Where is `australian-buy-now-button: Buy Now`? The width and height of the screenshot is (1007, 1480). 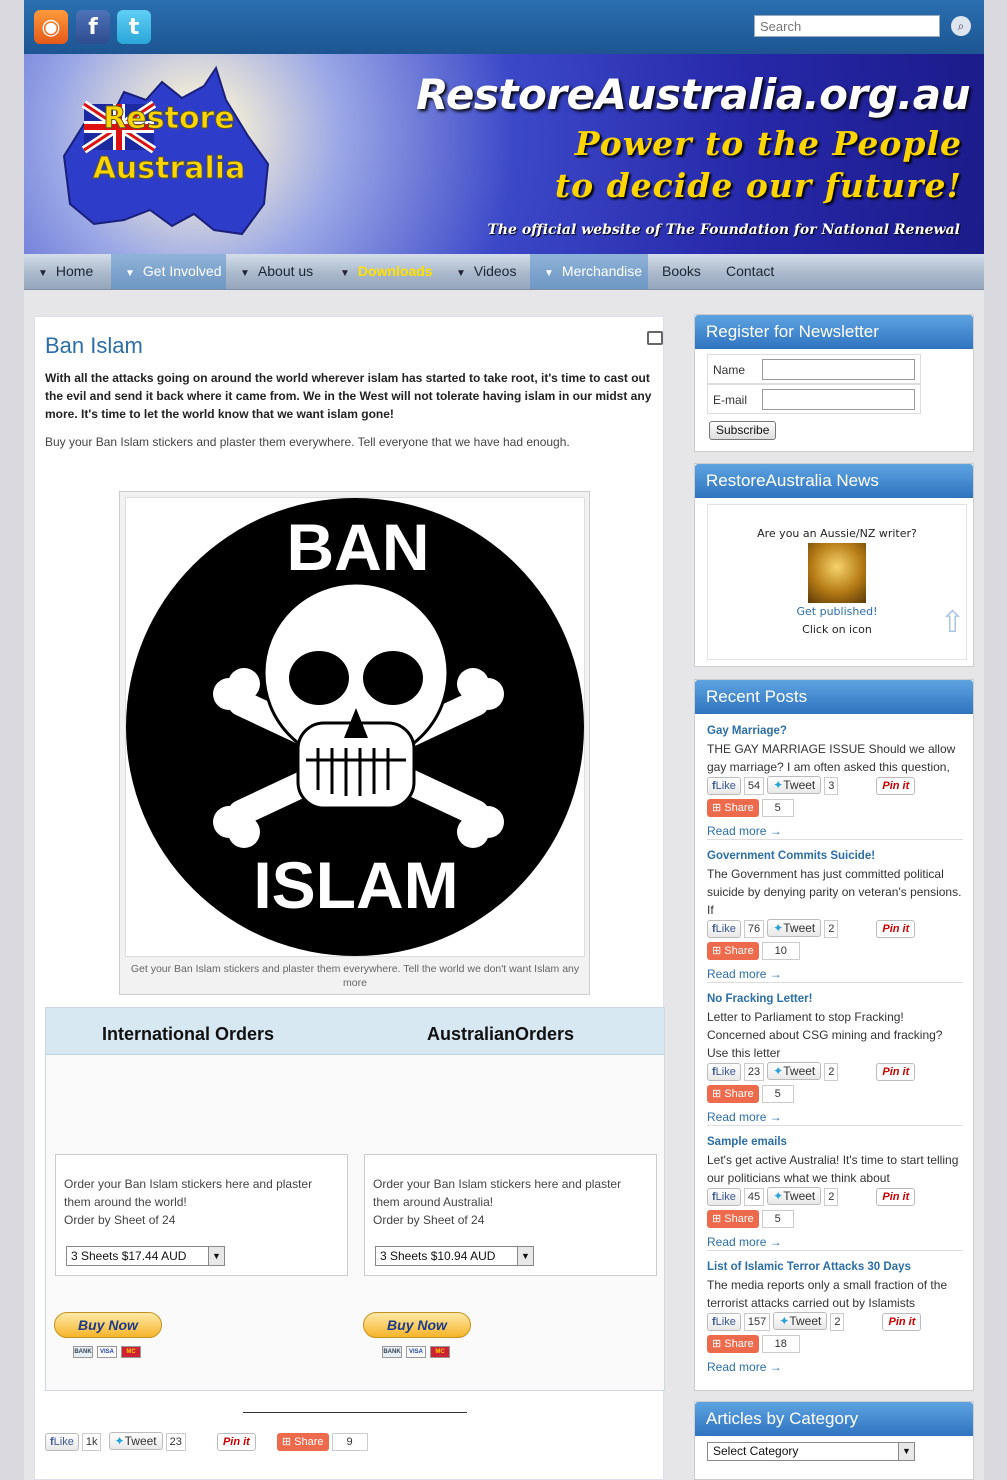 australian-buy-now-button: Buy Now is located at coordinates (417, 1325).